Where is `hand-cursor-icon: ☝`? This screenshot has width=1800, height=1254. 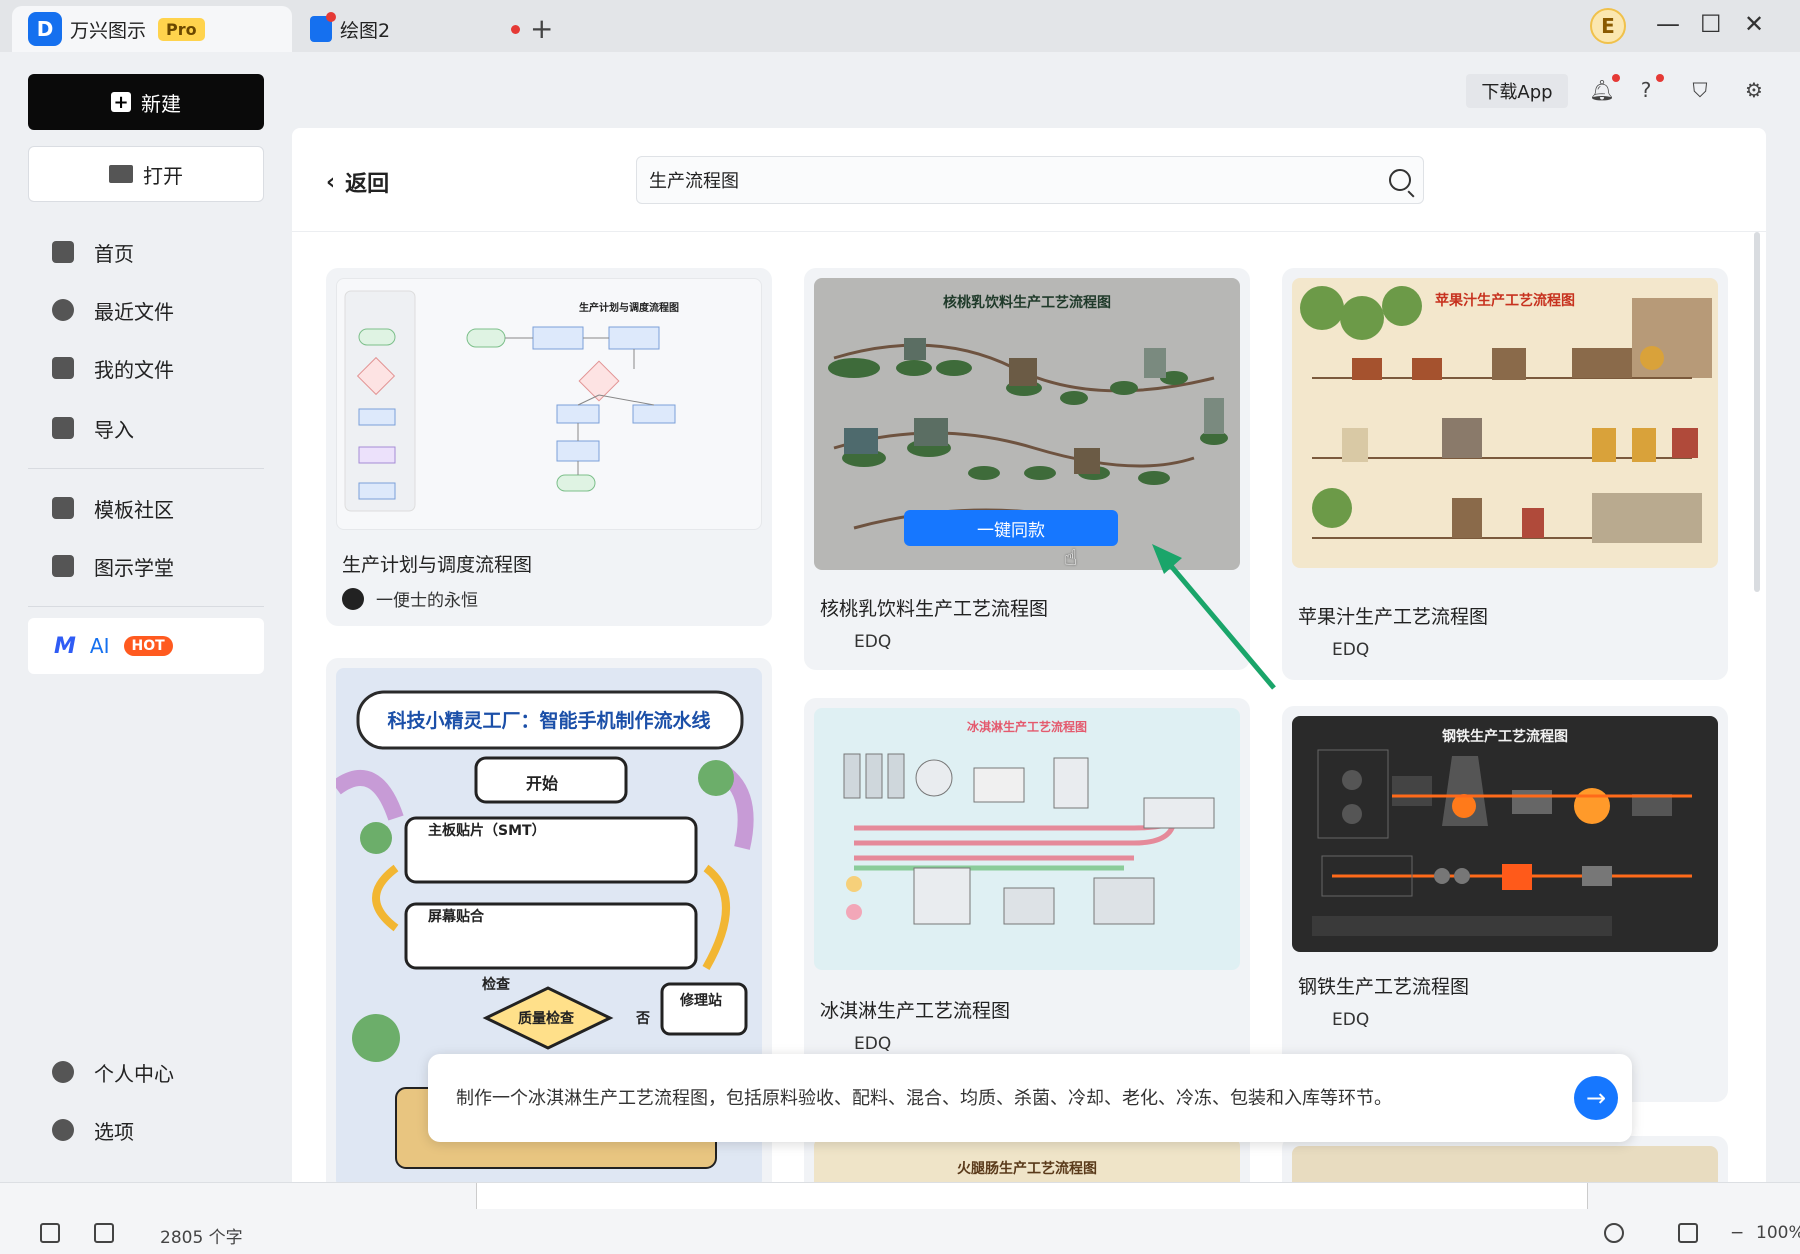 hand-cursor-icon: ☝ is located at coordinates (1071, 558).